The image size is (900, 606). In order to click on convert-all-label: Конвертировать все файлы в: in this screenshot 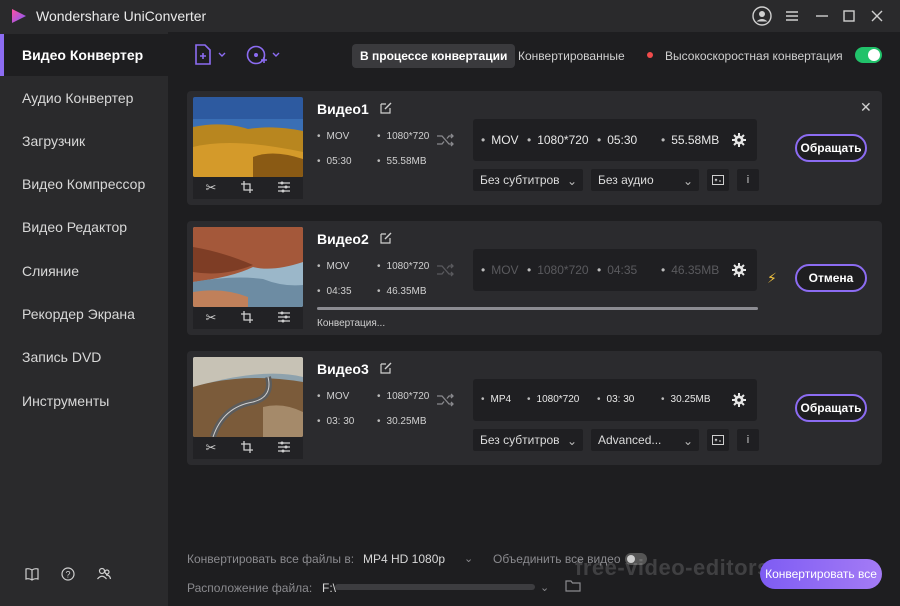, I will do `click(271, 559)`.